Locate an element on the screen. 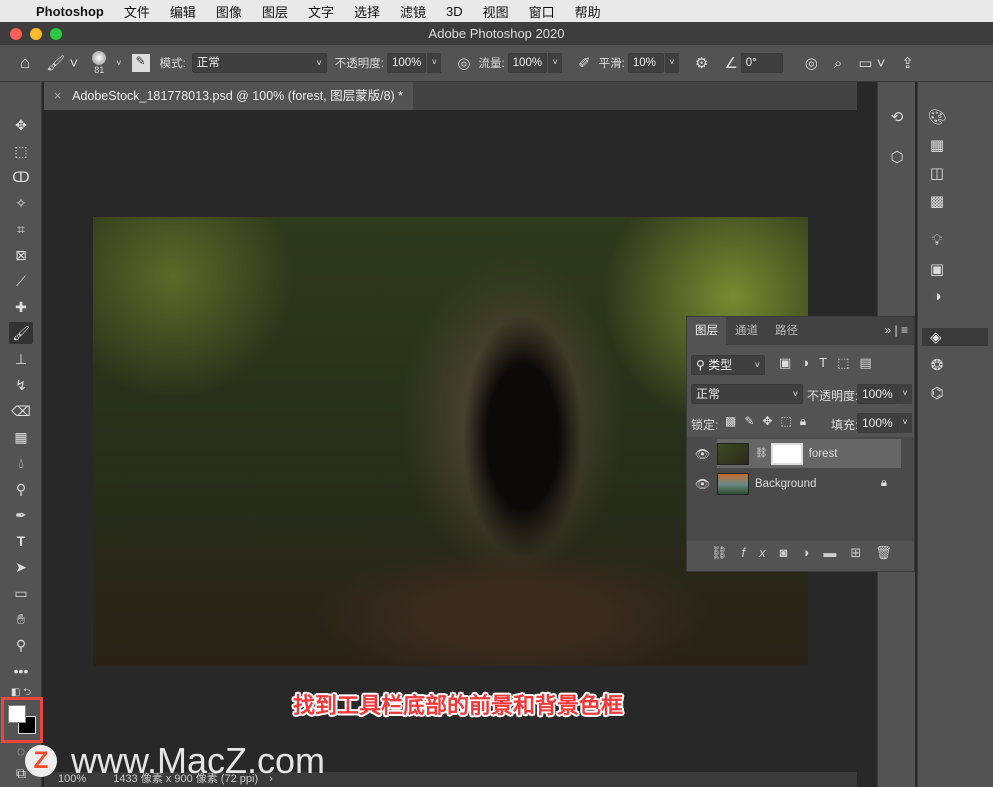 The height and width of the screenshot is (787, 993). blur-tool-icon: 💧︎ is located at coordinates (21, 463).